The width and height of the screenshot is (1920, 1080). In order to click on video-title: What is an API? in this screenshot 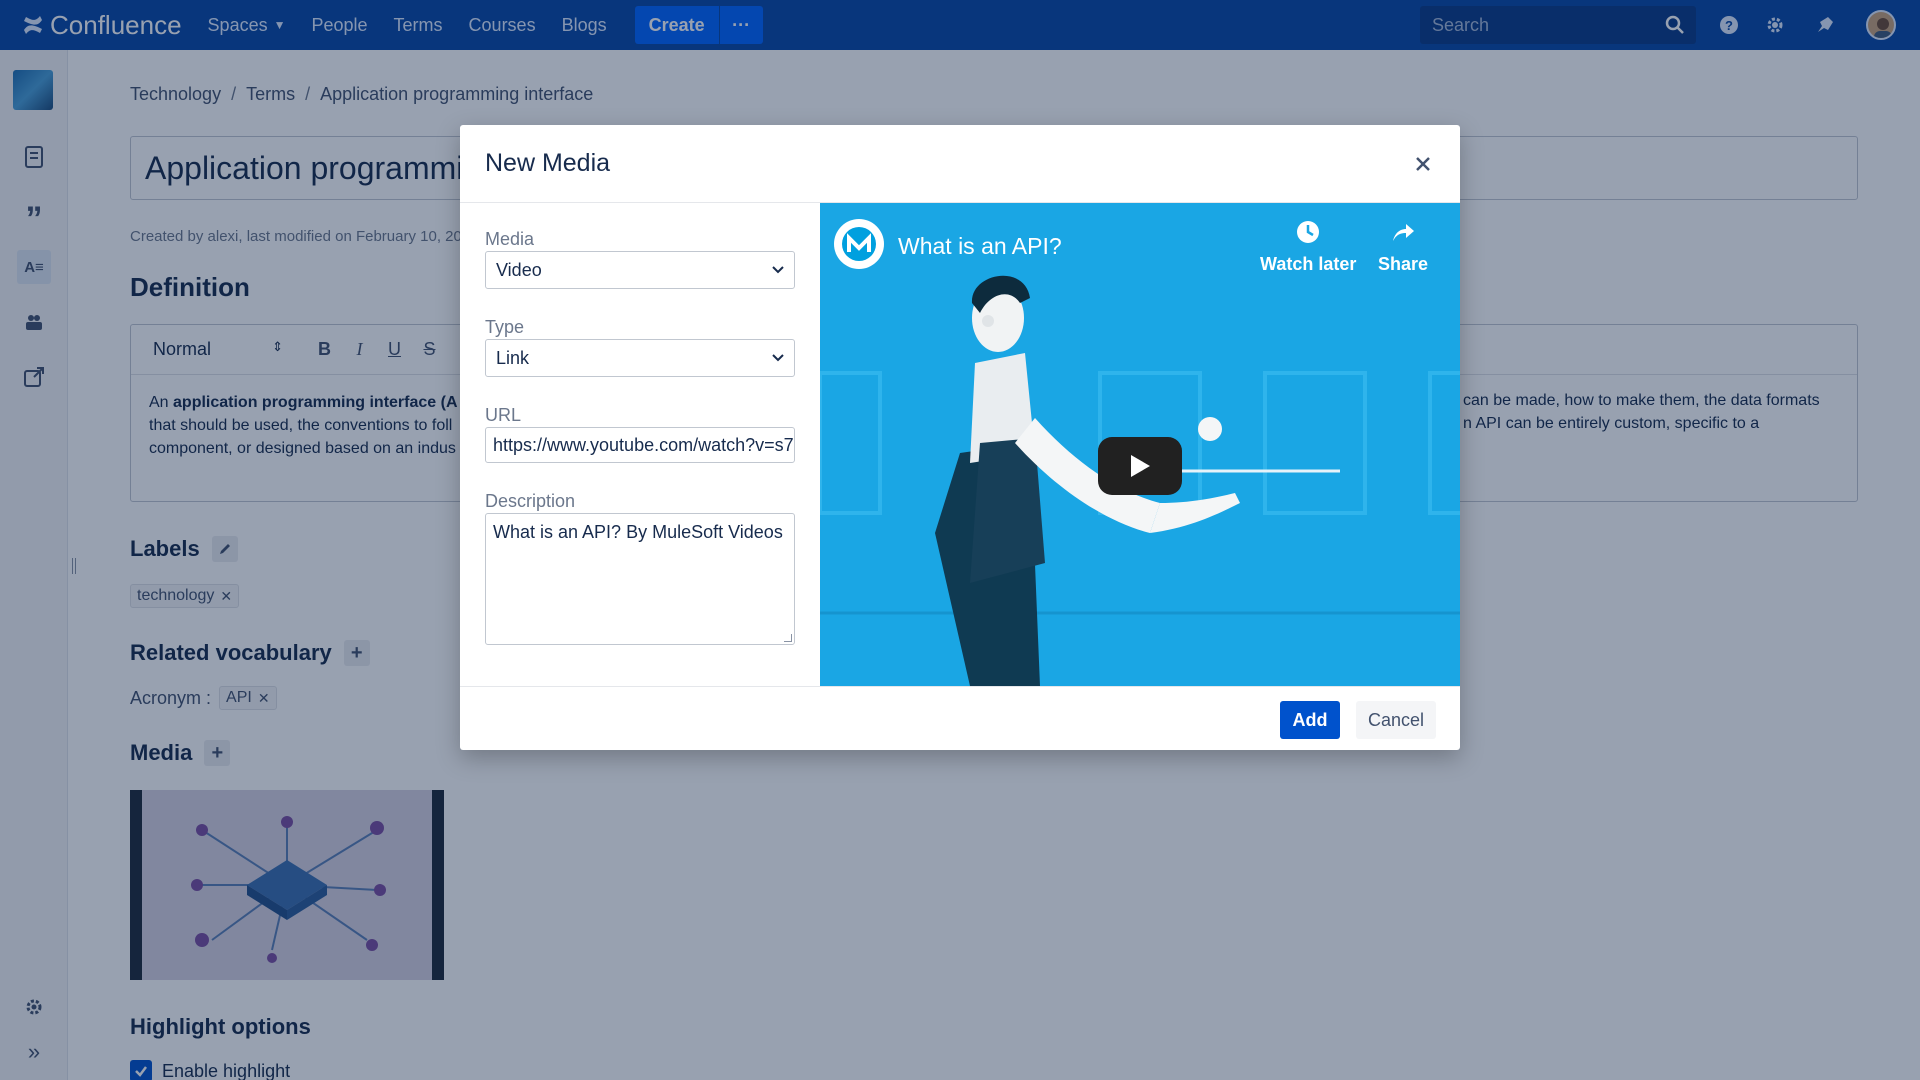, I will do `click(980, 246)`.